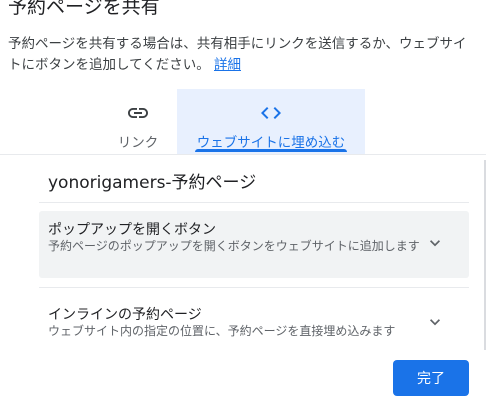 The width and height of the screenshot is (486, 404). I want to click on link-icon, so click(138, 113).